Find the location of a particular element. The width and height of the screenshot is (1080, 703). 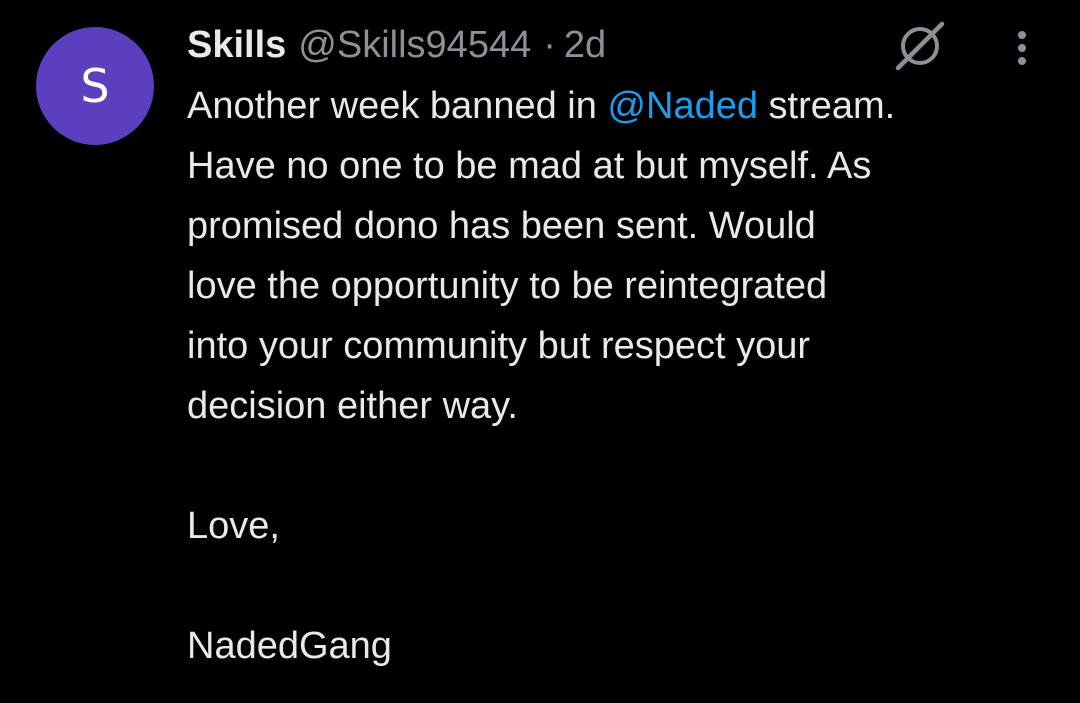

tweet-signoff: Love, is located at coordinates (233, 526).